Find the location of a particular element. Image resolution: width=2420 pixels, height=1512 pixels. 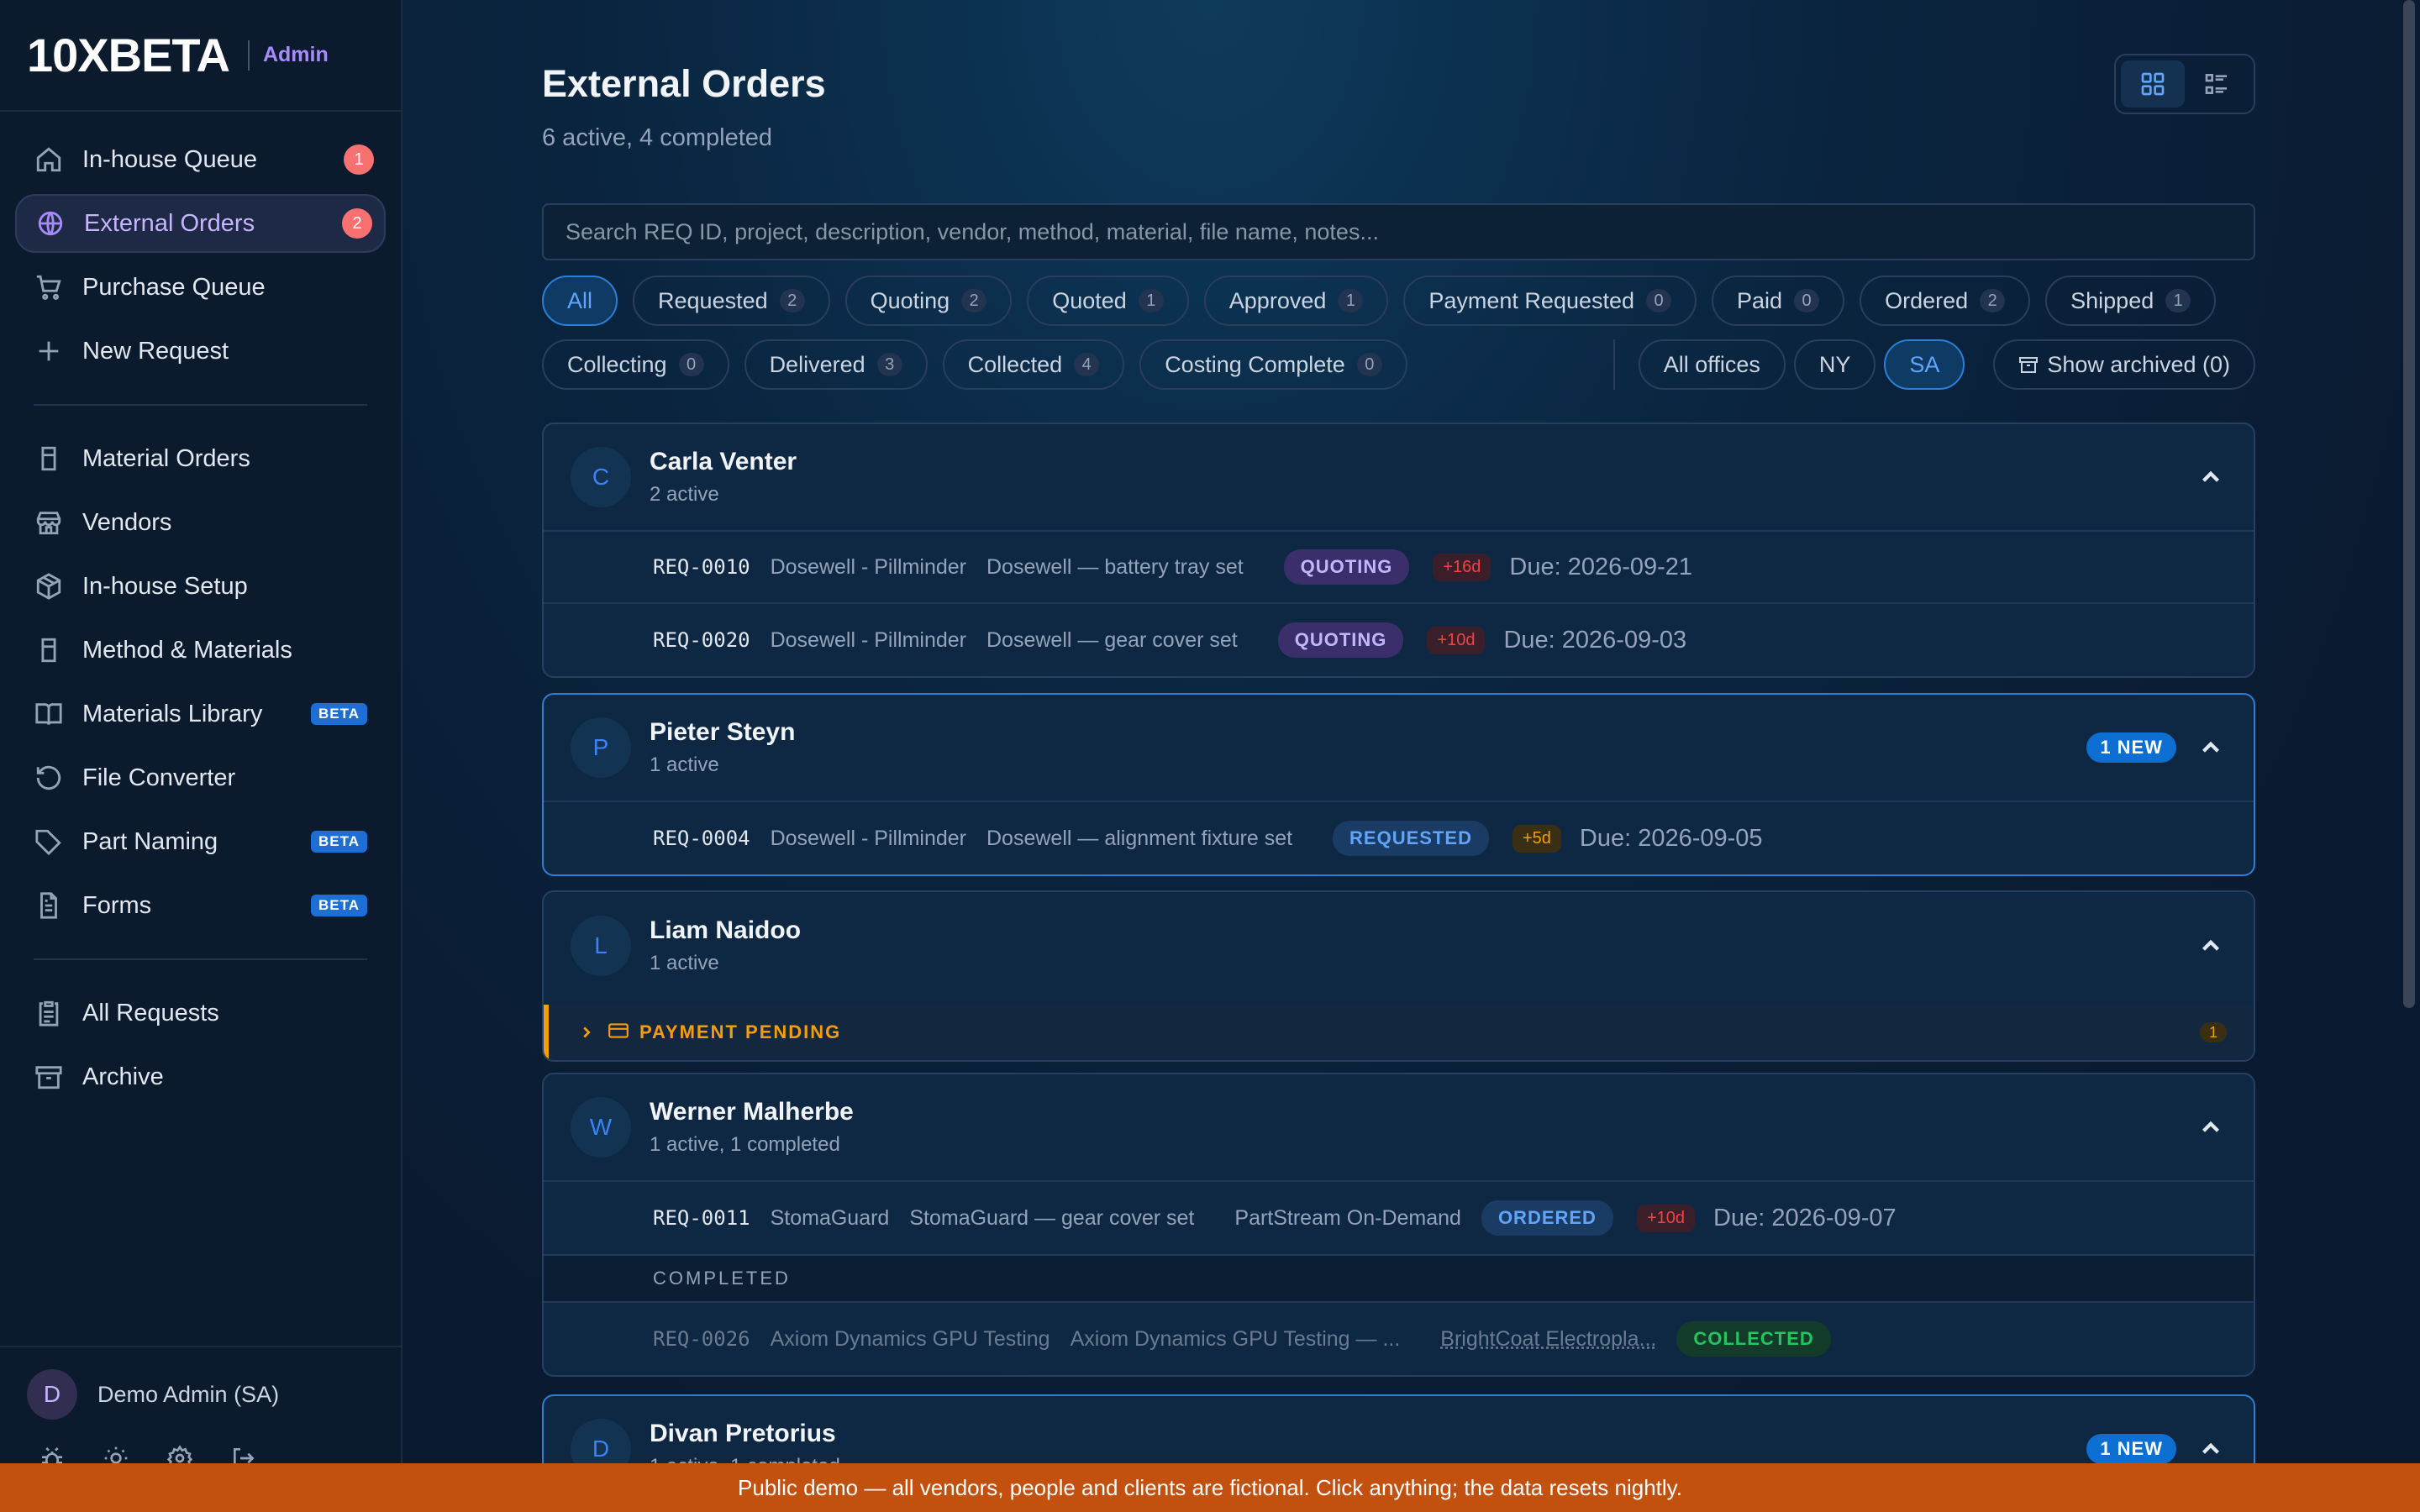

filter-collected: Collected 4 is located at coordinates (1033, 364).